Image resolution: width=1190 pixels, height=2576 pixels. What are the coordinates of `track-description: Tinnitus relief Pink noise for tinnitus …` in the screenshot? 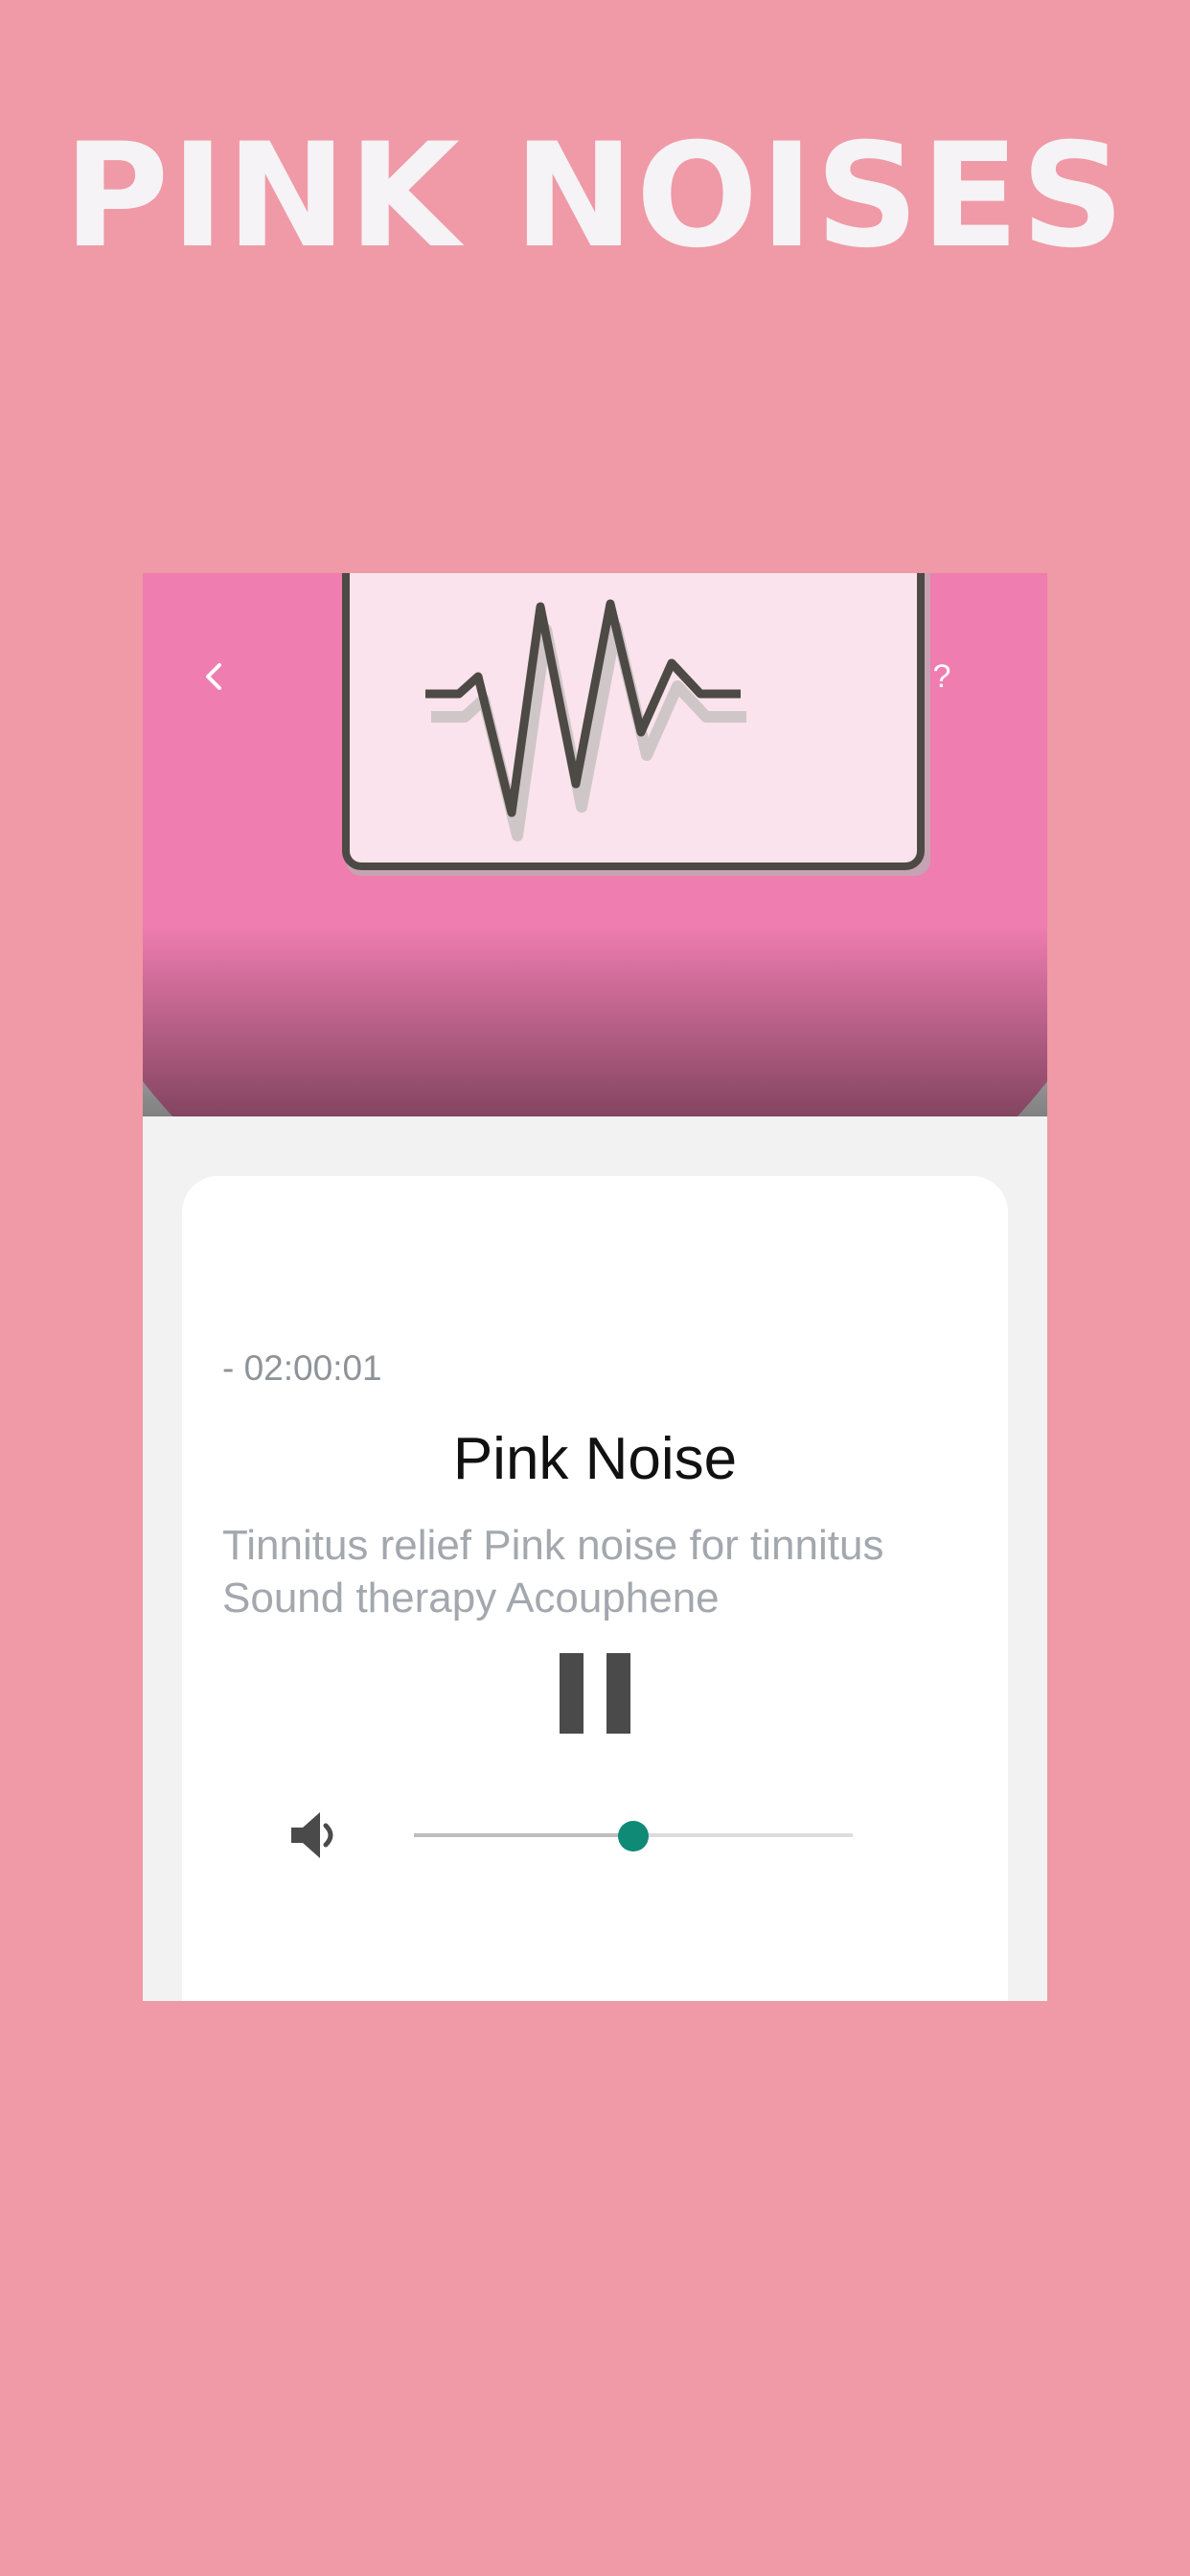 It's located at (553, 1572).